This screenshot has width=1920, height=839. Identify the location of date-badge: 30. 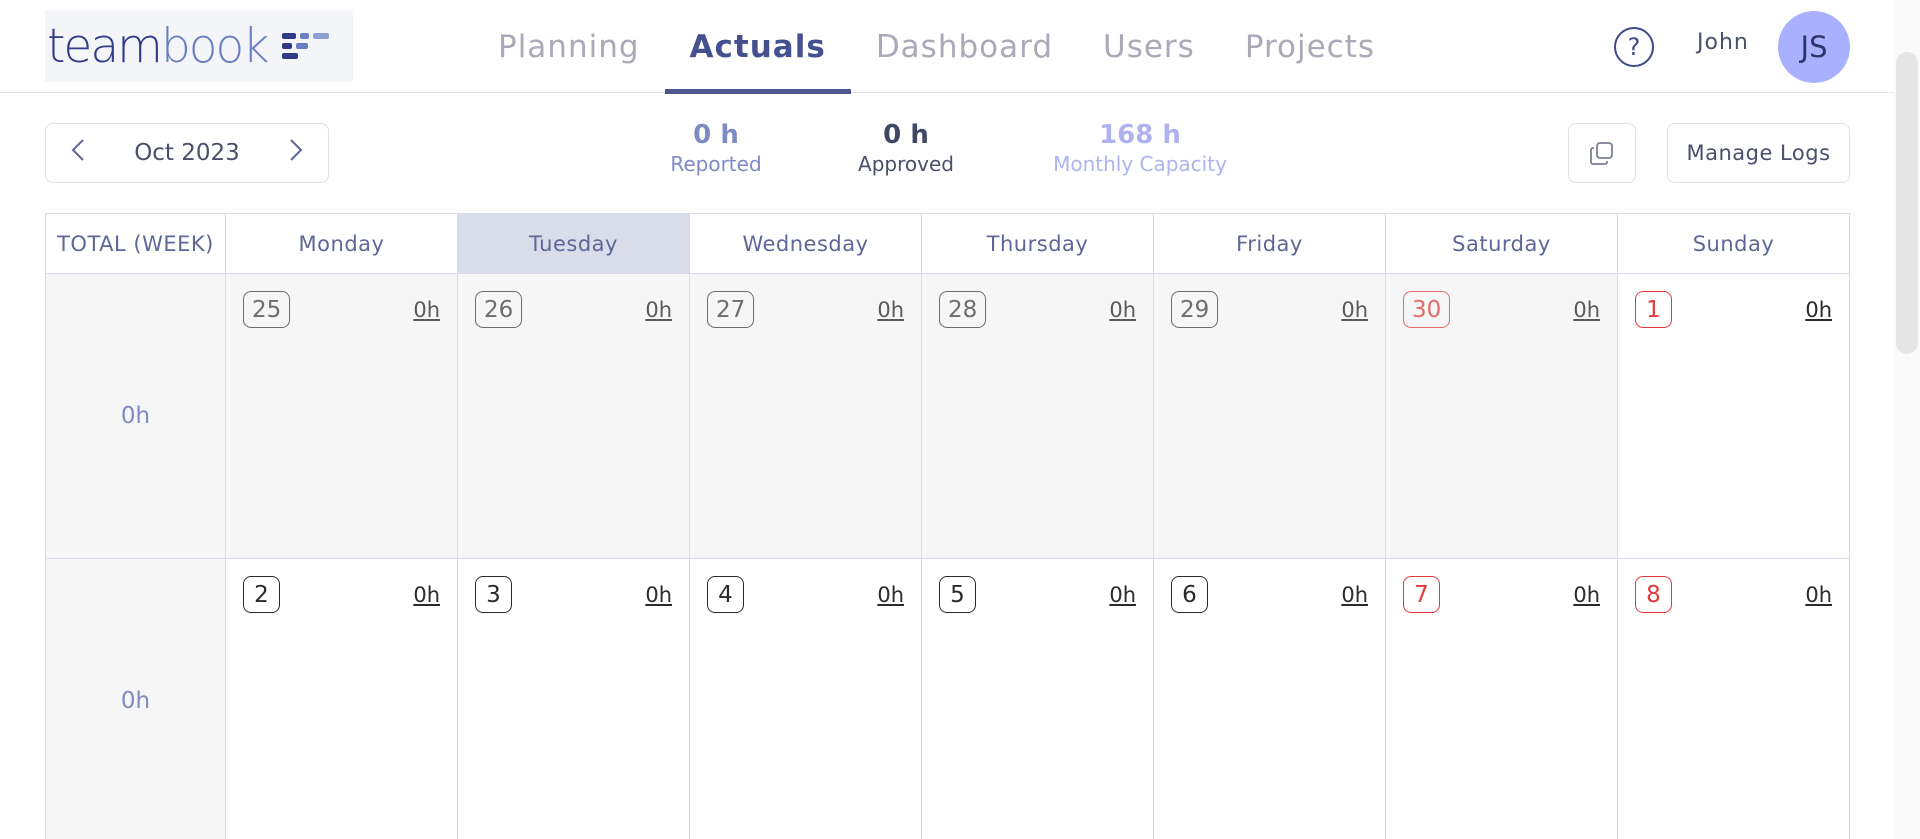
(1427, 309).